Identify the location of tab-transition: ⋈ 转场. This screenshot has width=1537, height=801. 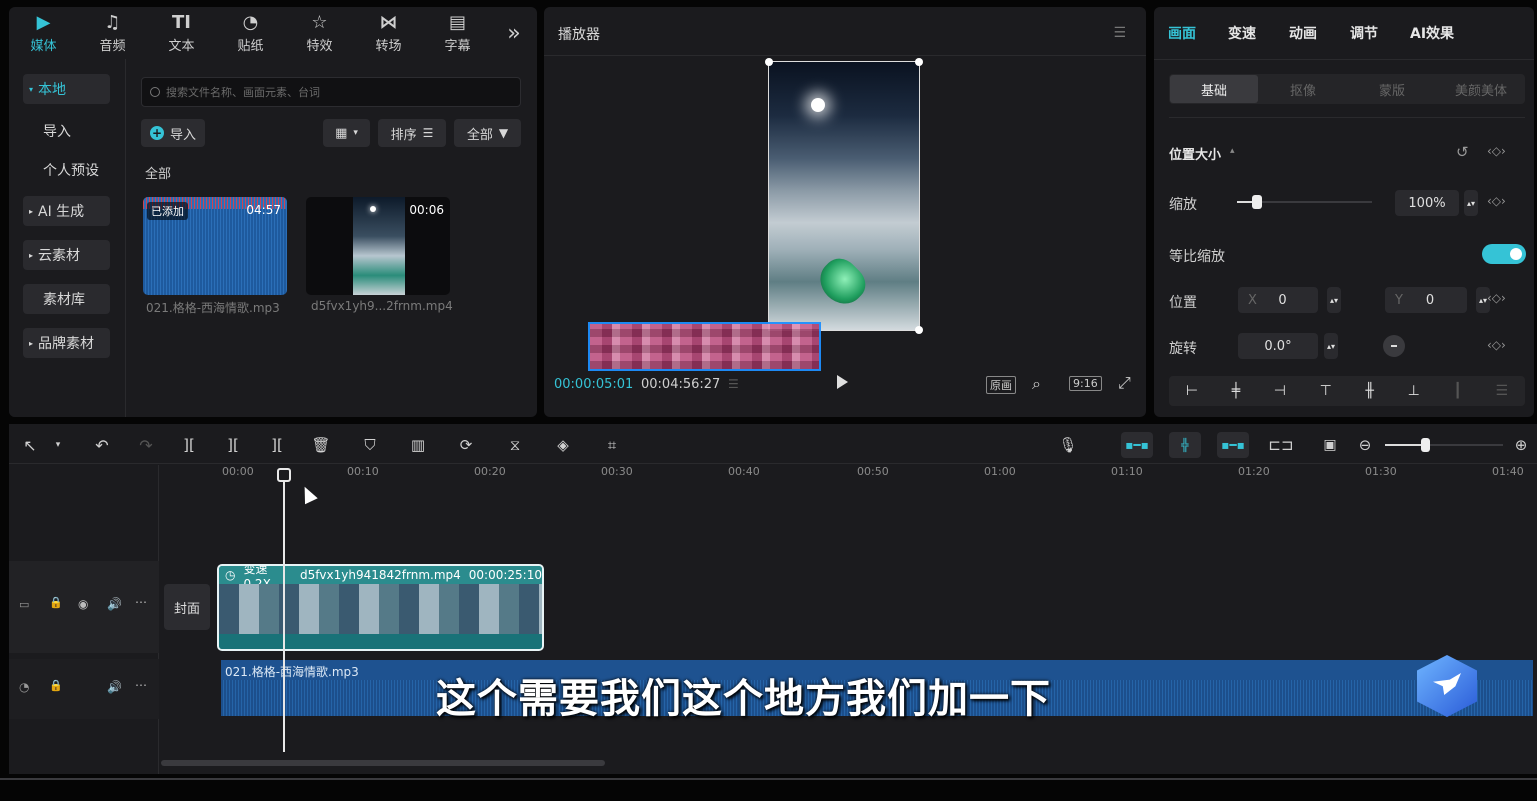
(388, 33).